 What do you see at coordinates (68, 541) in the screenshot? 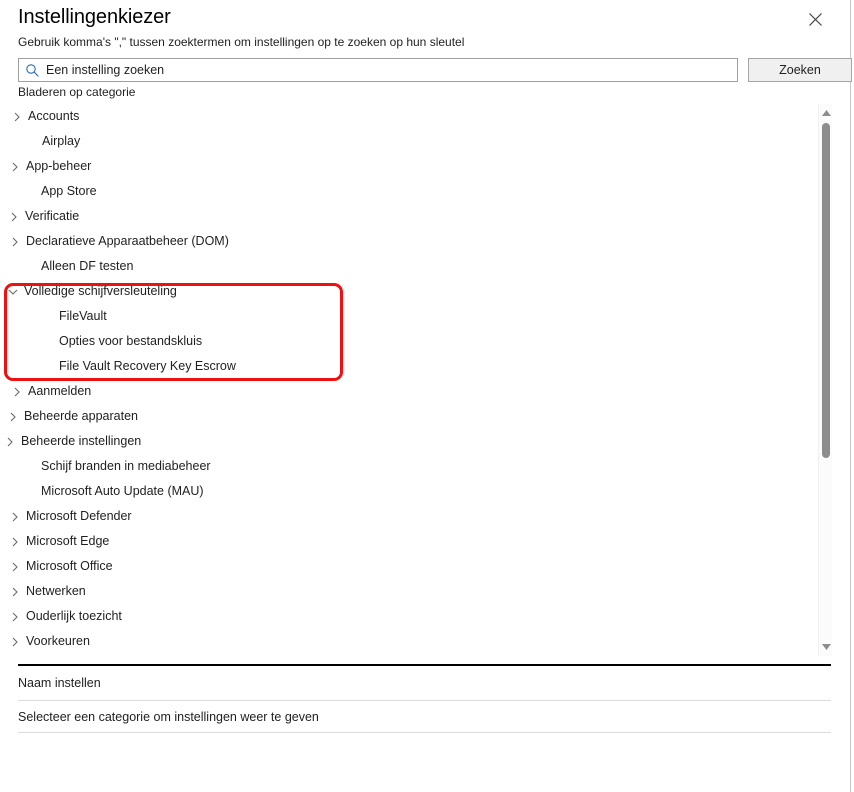
I see `tree-item-label: Microsoft Edge` at bounding box center [68, 541].